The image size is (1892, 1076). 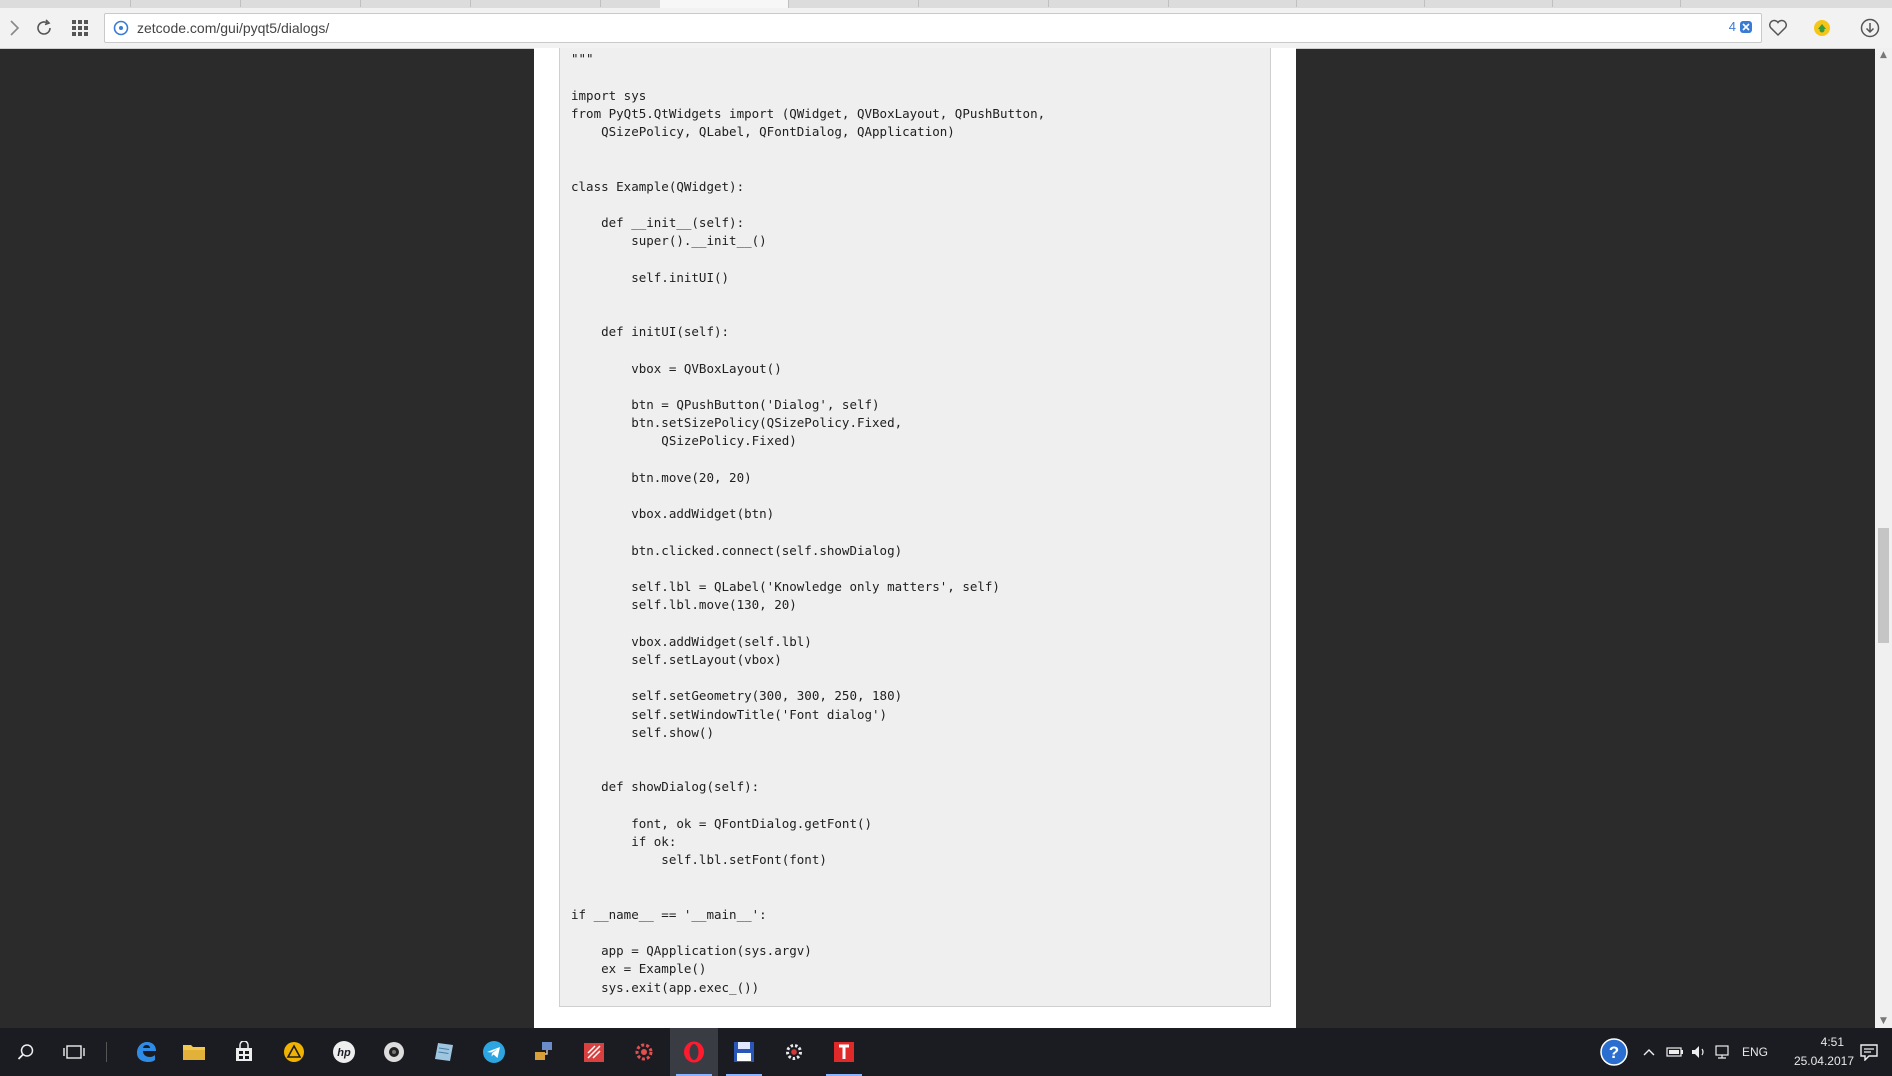 I want to click on search-icon, so click(x=25, y=1052).